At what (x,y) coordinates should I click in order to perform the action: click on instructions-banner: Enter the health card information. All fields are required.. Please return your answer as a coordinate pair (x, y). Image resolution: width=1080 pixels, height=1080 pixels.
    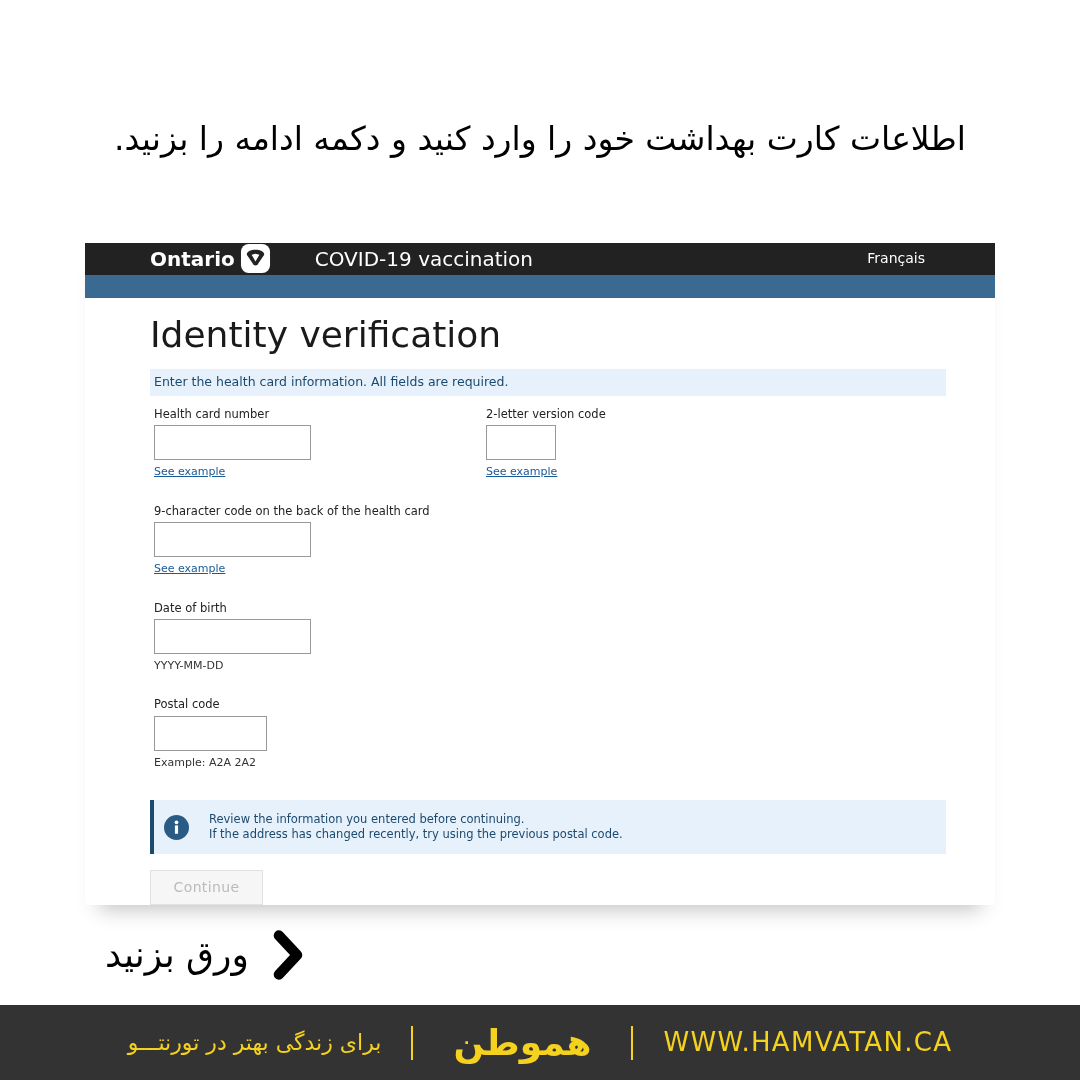
    Looking at the image, I should click on (548, 382).